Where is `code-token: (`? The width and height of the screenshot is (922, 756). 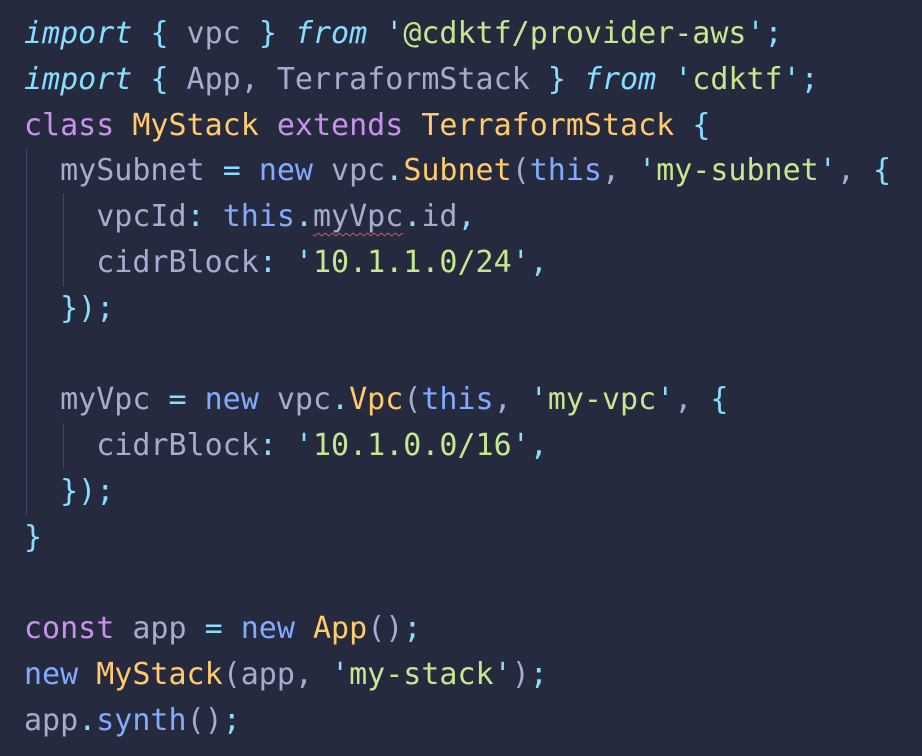 code-token: ( is located at coordinates (520, 171).